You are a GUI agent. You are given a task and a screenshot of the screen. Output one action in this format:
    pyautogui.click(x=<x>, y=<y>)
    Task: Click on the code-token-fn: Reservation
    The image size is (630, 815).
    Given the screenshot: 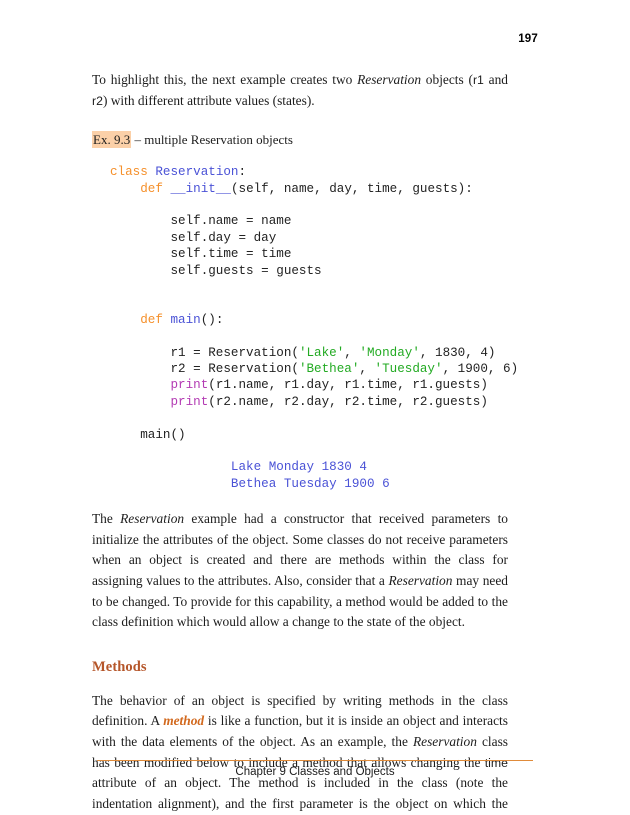 What is the action you would take?
    pyautogui.click(x=197, y=172)
    